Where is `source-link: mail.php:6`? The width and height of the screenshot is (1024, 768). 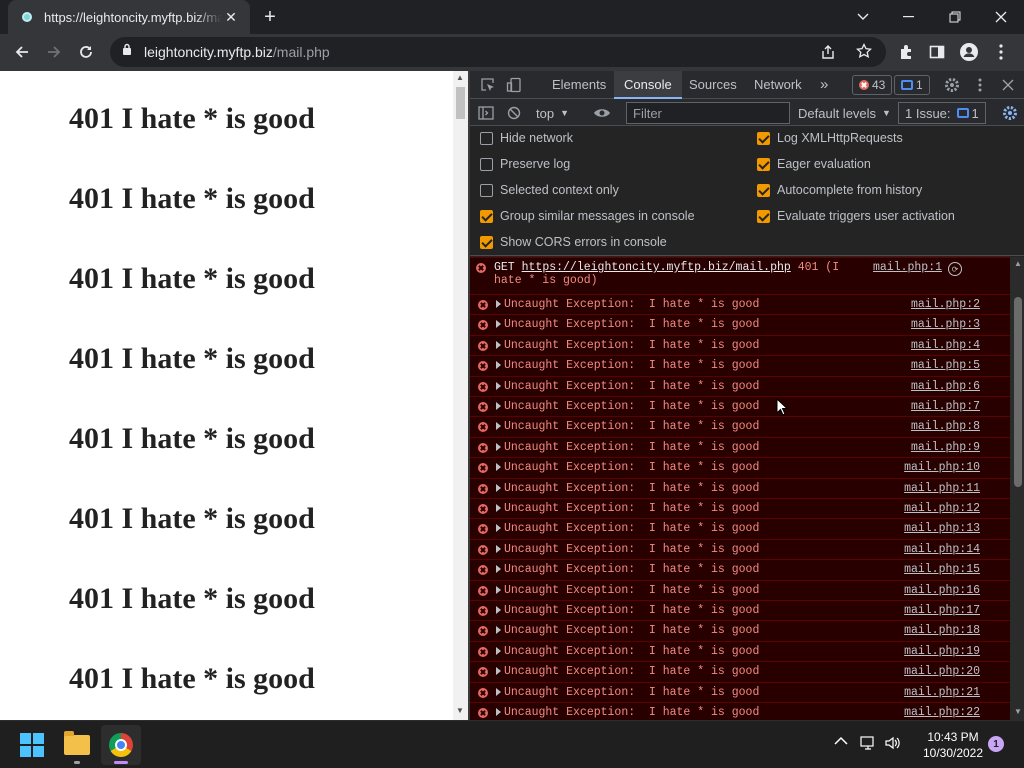
source-link: mail.php:6 is located at coordinates (945, 386).